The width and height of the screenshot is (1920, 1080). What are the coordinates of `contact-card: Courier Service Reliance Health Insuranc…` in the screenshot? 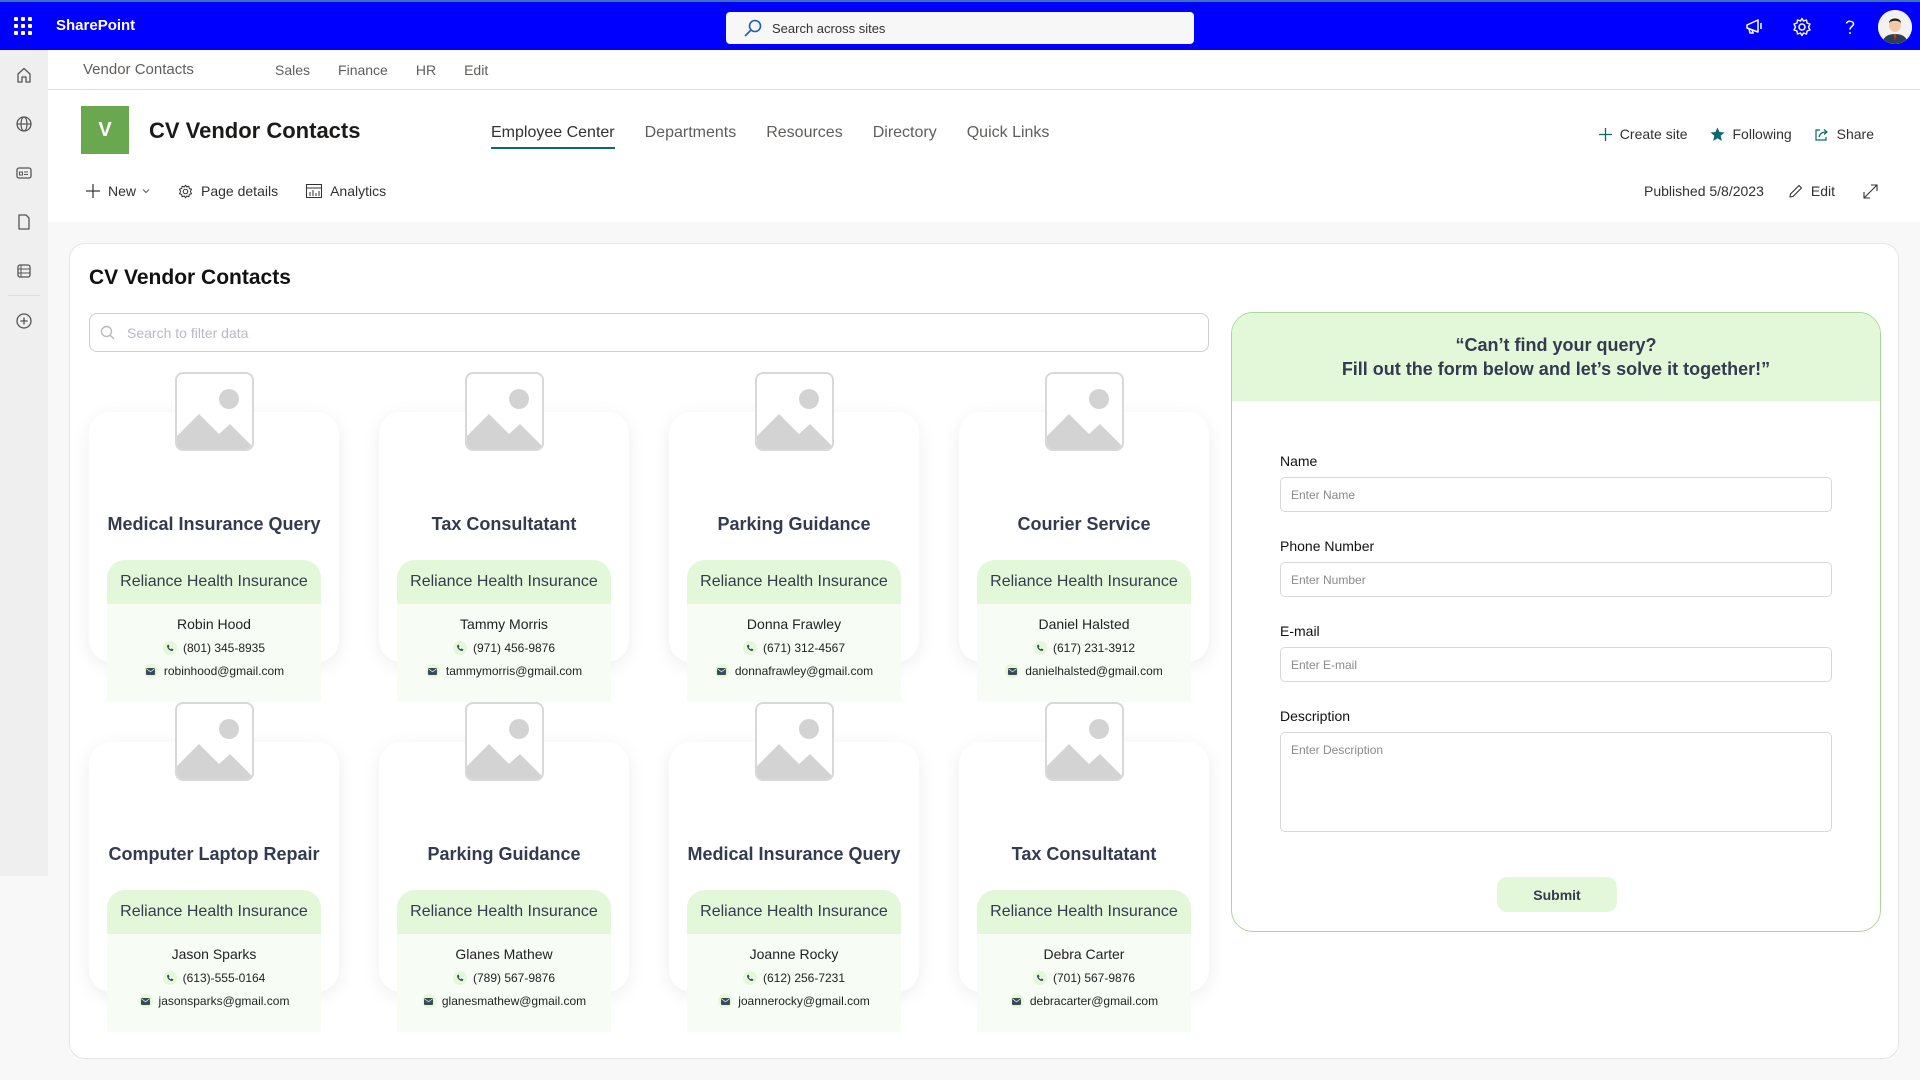 It's located at (1084, 537).